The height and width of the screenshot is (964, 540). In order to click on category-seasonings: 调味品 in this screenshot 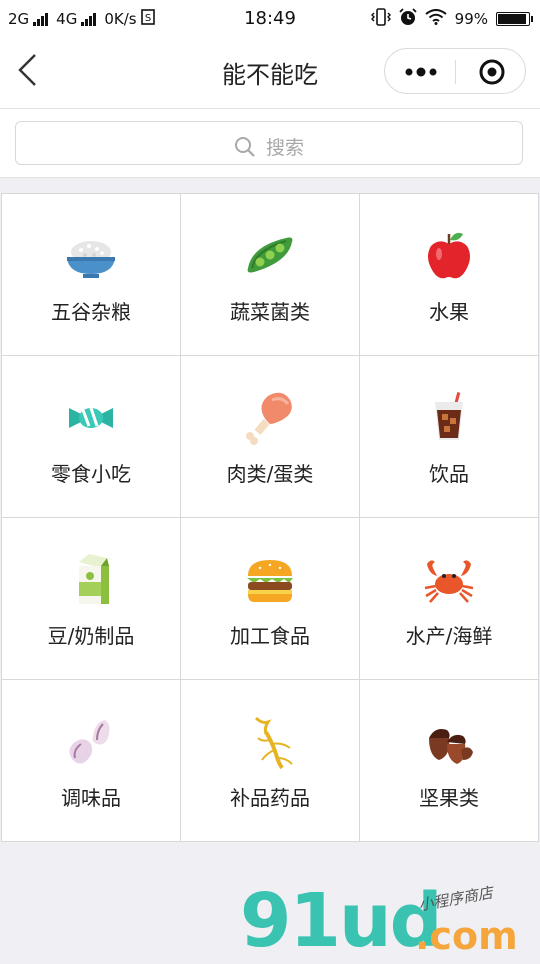, I will do `click(91, 760)`.